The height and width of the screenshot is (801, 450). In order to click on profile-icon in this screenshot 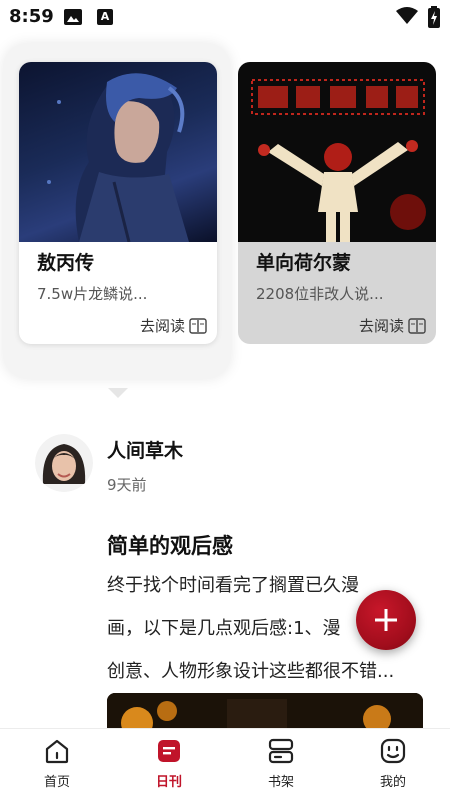, I will do `click(393, 751)`.